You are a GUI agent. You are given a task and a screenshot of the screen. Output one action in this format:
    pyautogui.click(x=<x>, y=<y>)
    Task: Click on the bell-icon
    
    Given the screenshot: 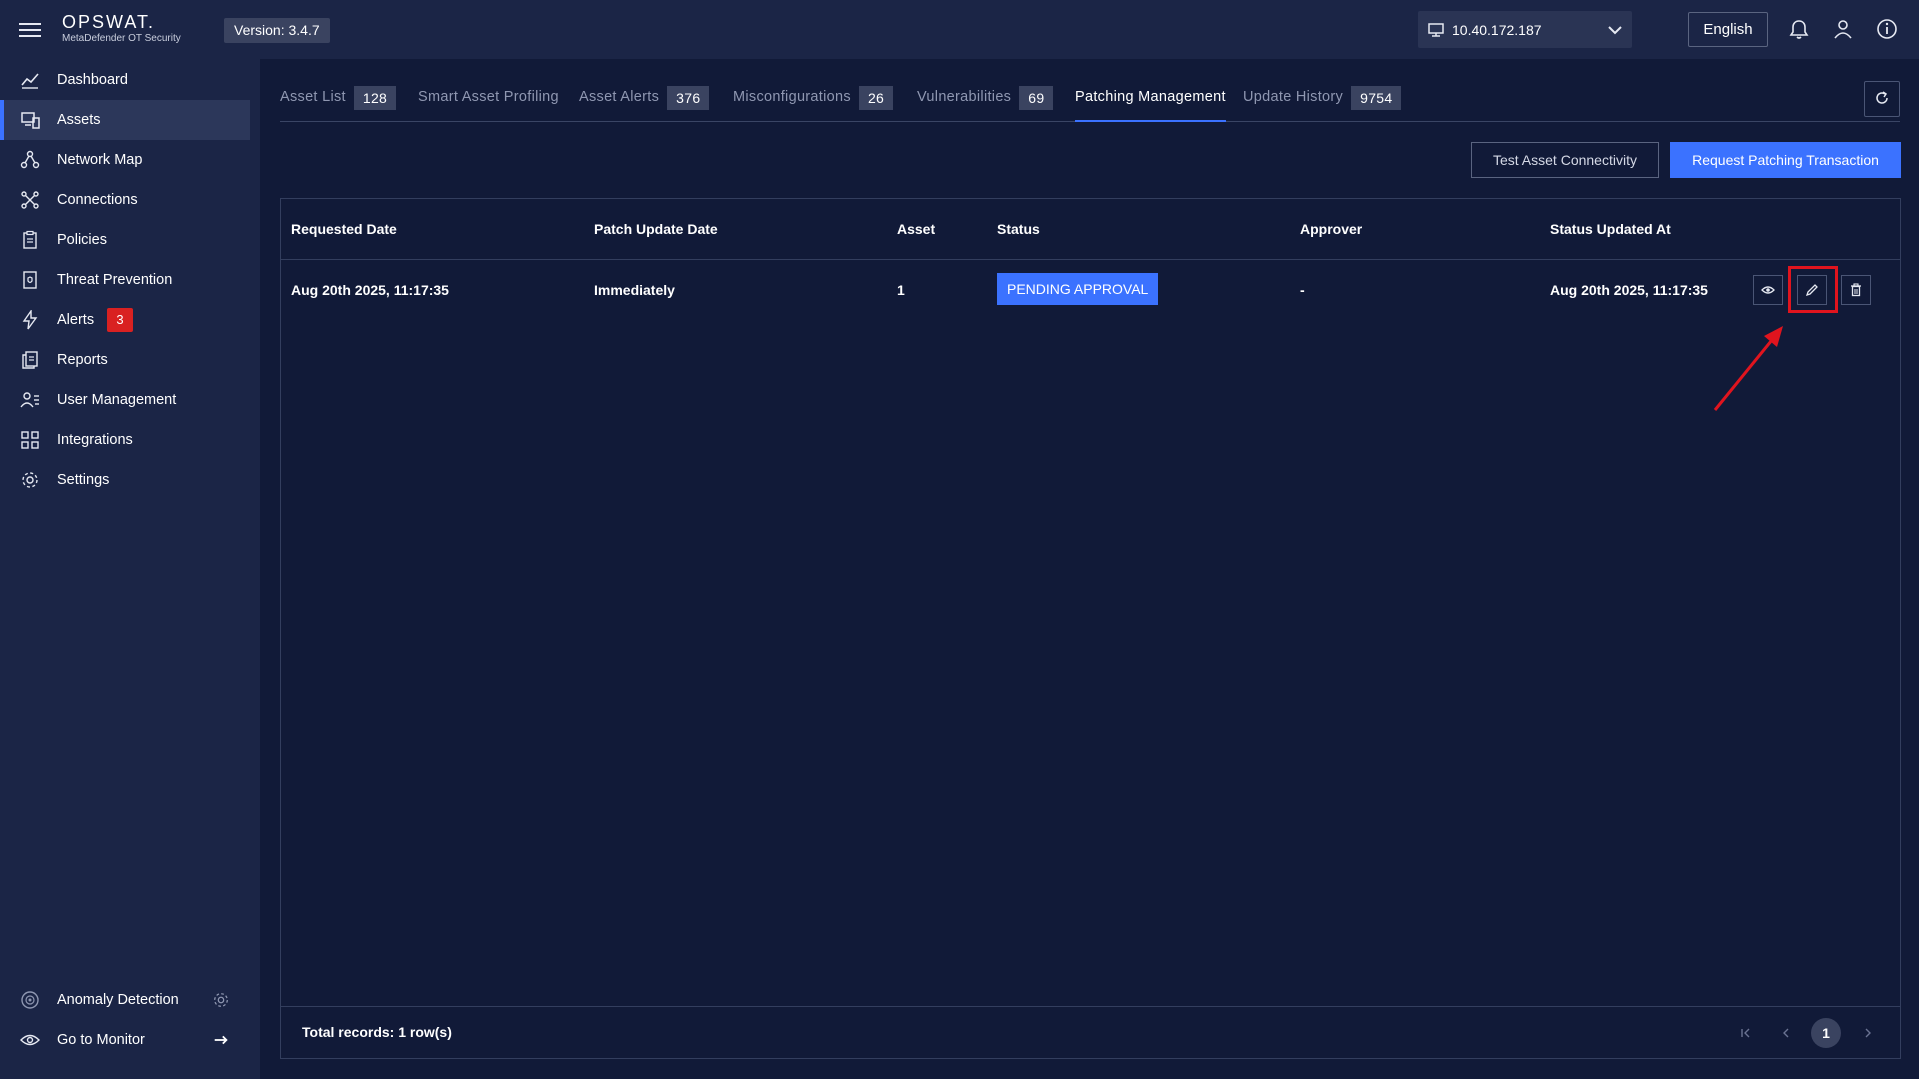 What is the action you would take?
    pyautogui.click(x=1799, y=29)
    